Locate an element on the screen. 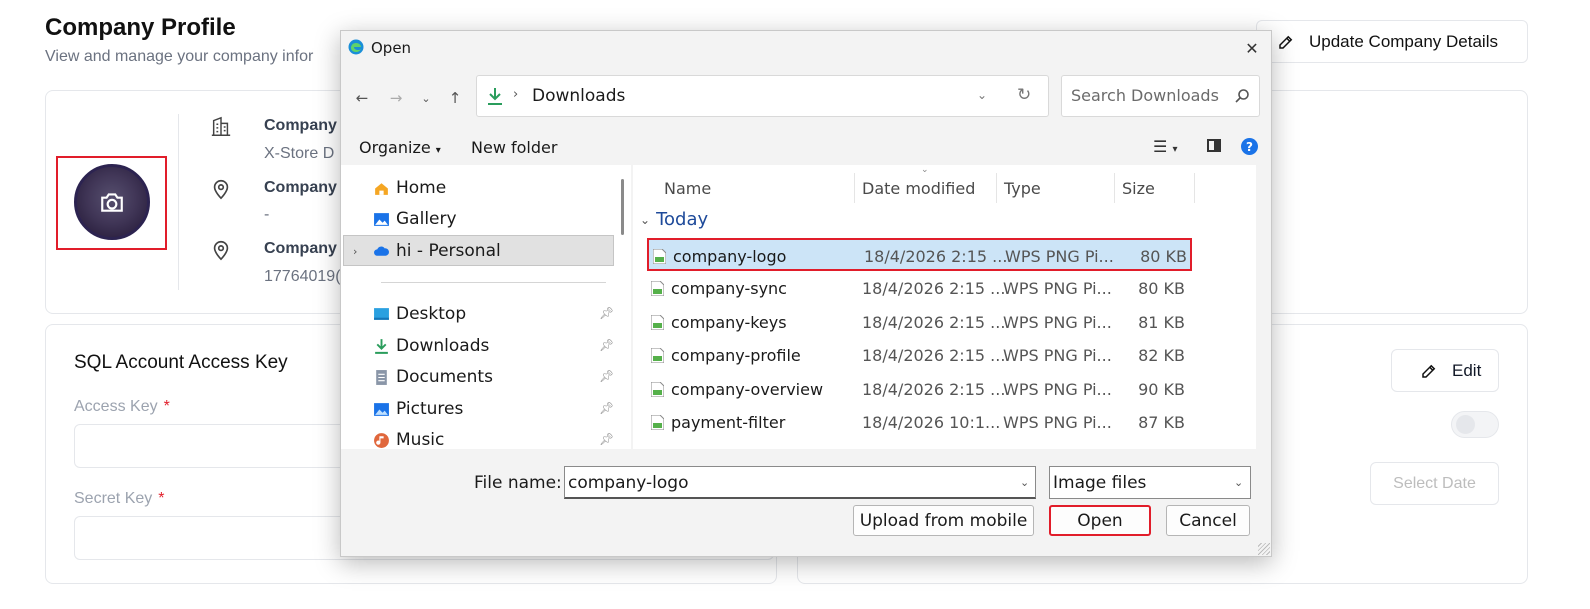 This screenshot has height=609, width=1590. update-company-details-button: Update Company Details is located at coordinates (1392, 41).